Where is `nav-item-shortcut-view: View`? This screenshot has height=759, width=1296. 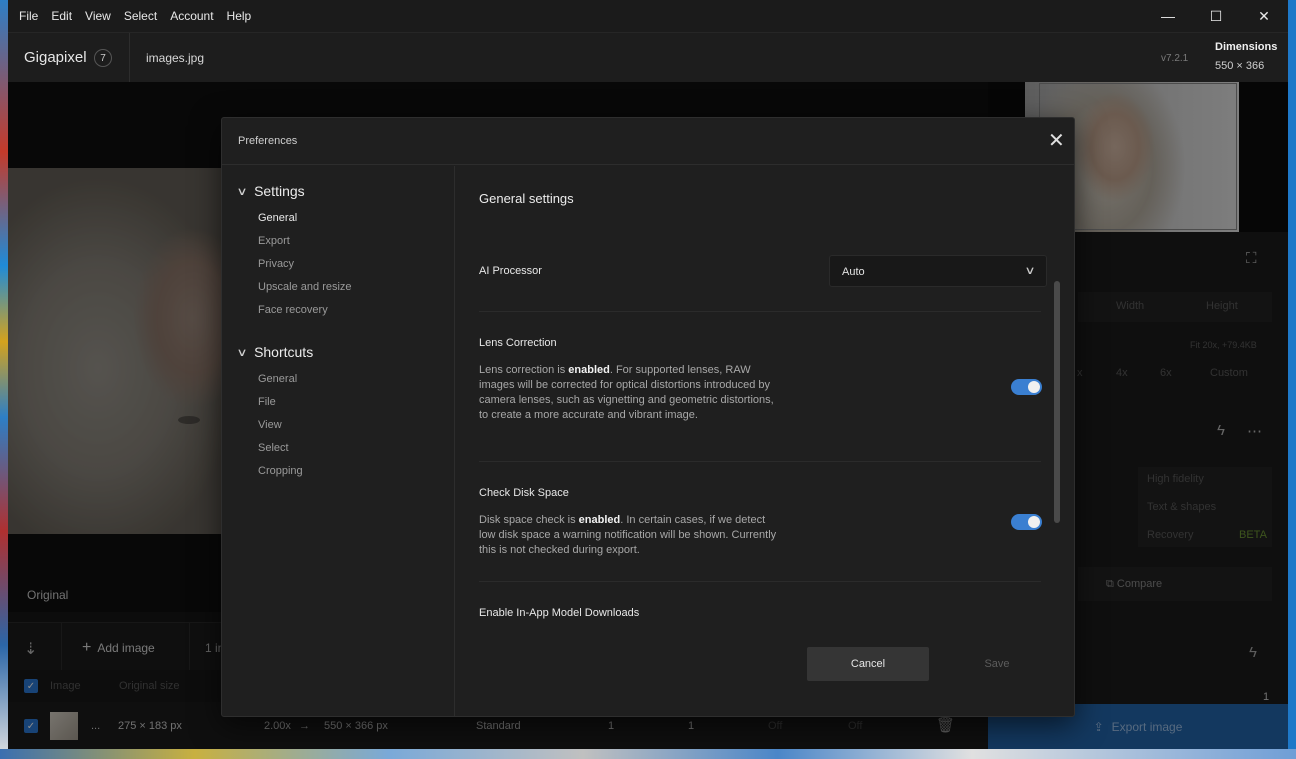 nav-item-shortcut-view: View is located at coordinates (270, 425).